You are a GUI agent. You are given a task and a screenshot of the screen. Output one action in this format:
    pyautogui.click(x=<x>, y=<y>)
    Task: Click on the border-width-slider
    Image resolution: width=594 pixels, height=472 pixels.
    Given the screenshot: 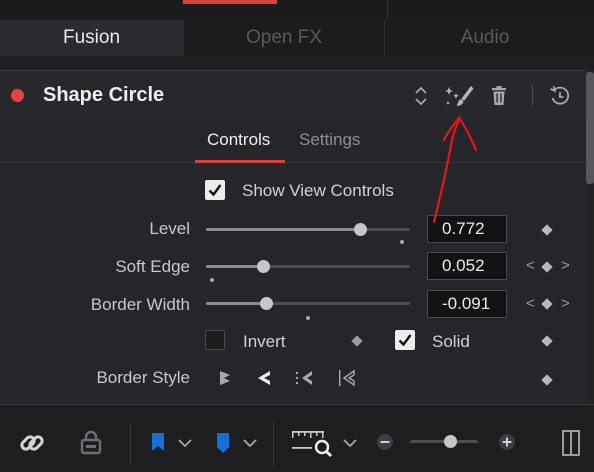 What is the action you would take?
    pyautogui.click(x=308, y=303)
    